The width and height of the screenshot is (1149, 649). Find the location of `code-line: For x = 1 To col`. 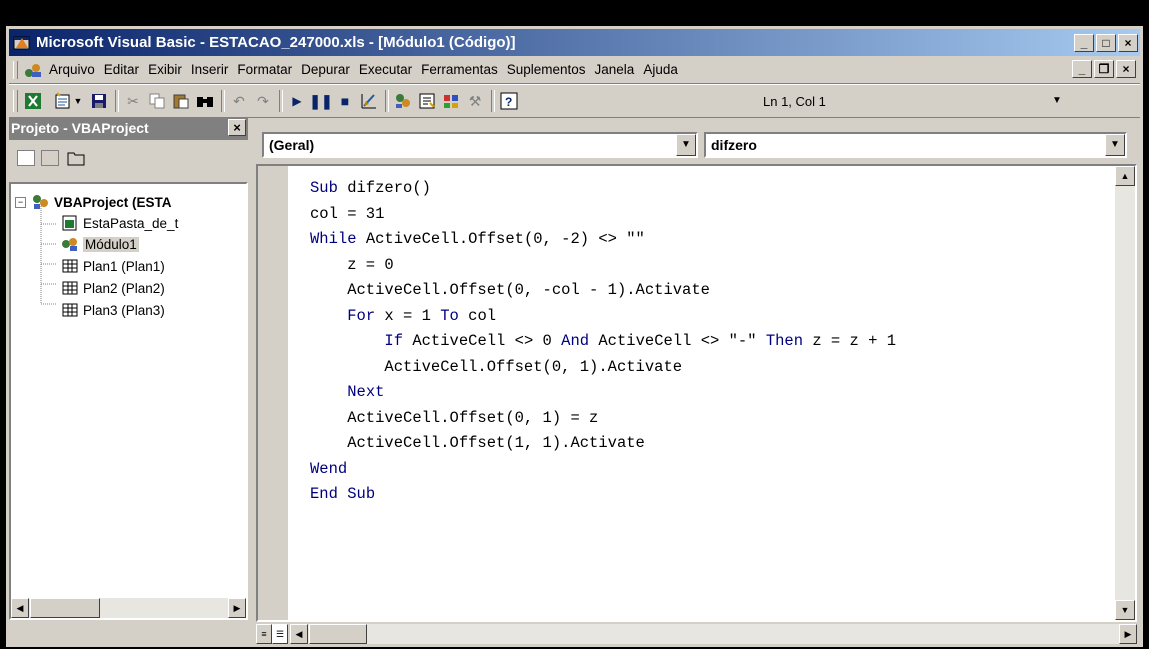

code-line: For x = 1 To col is located at coordinates (603, 317).